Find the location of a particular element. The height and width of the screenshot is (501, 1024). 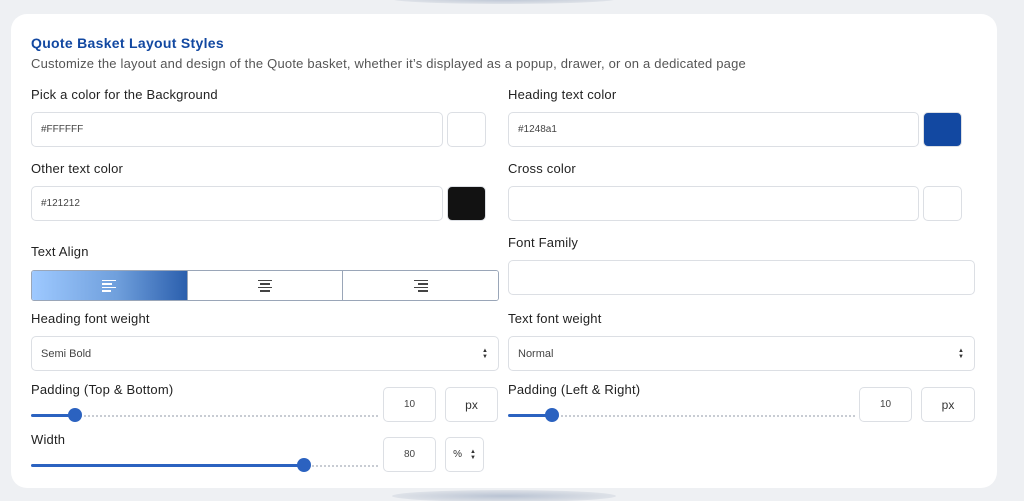

cross-color-swatch is located at coordinates (942, 203).